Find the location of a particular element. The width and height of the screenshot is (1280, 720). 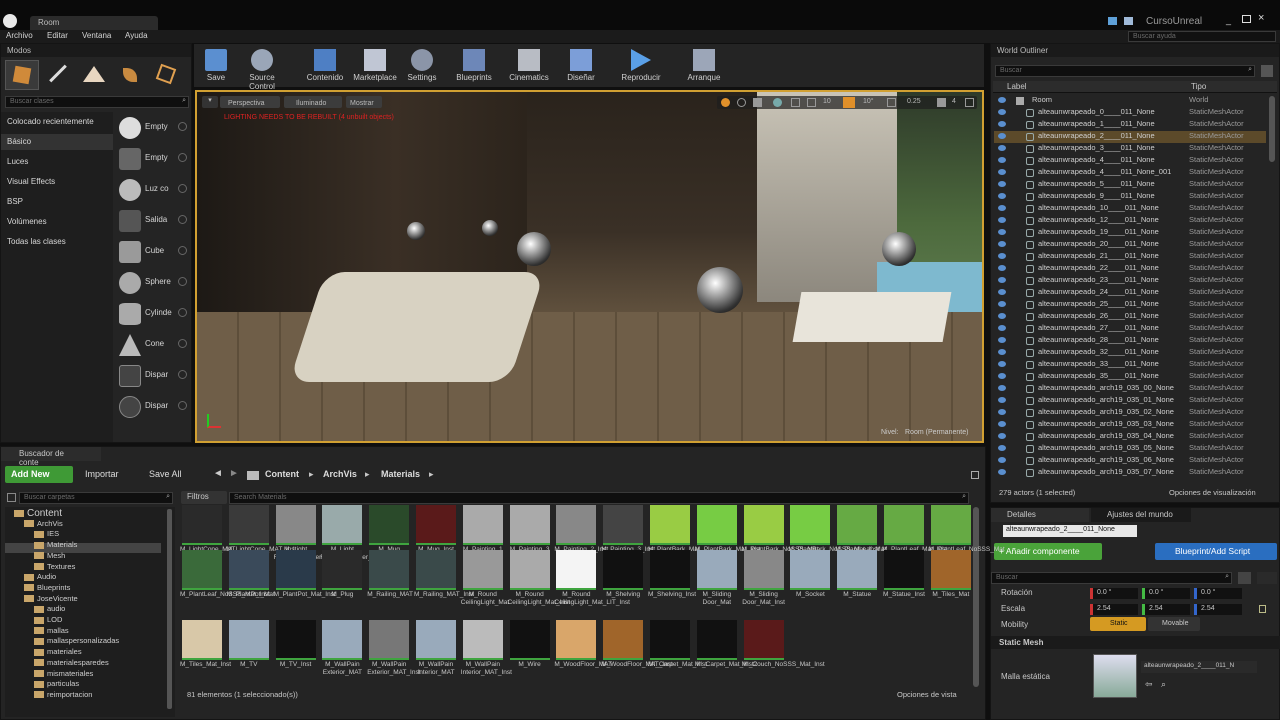

category-recent: Colocado recientemente is located at coordinates (50, 121).